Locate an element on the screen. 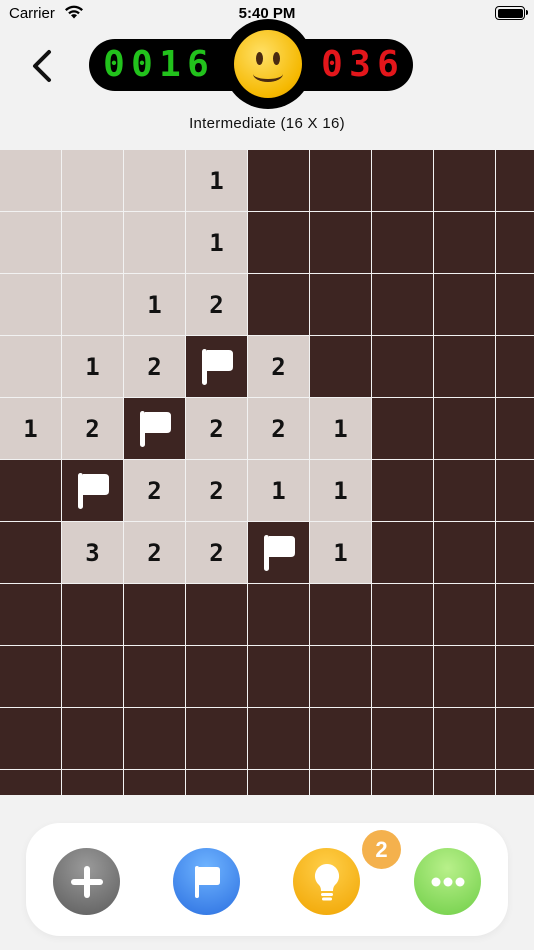  smiley-face-button is located at coordinates (268, 64).